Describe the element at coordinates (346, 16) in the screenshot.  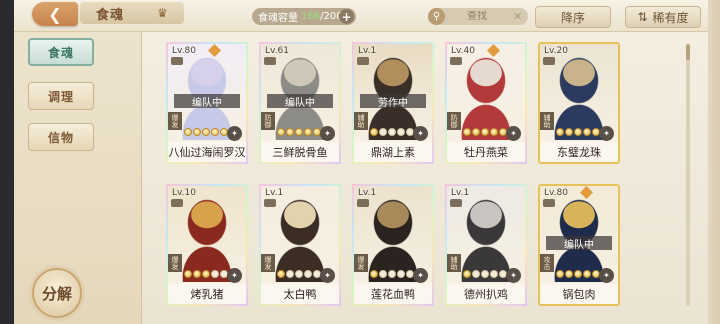
I see `expand-capacity-button: +` at that location.